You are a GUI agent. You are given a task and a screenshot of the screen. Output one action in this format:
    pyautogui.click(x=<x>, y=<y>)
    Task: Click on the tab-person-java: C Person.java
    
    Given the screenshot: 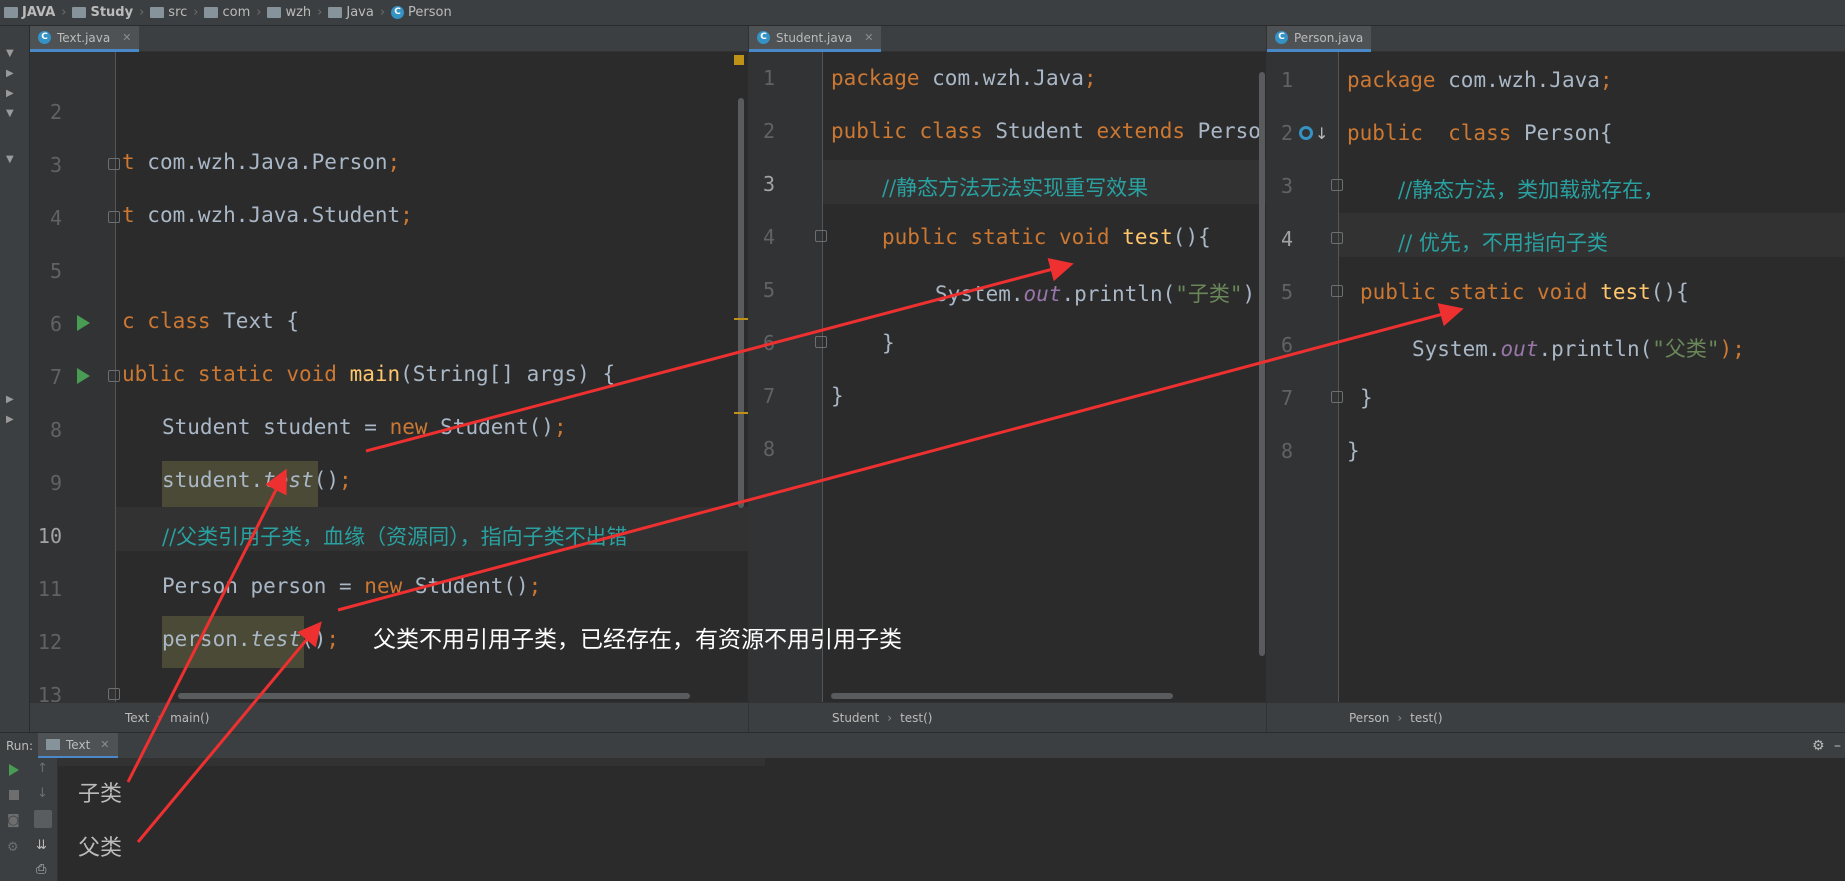 What is the action you would take?
    pyautogui.click(x=1319, y=39)
    